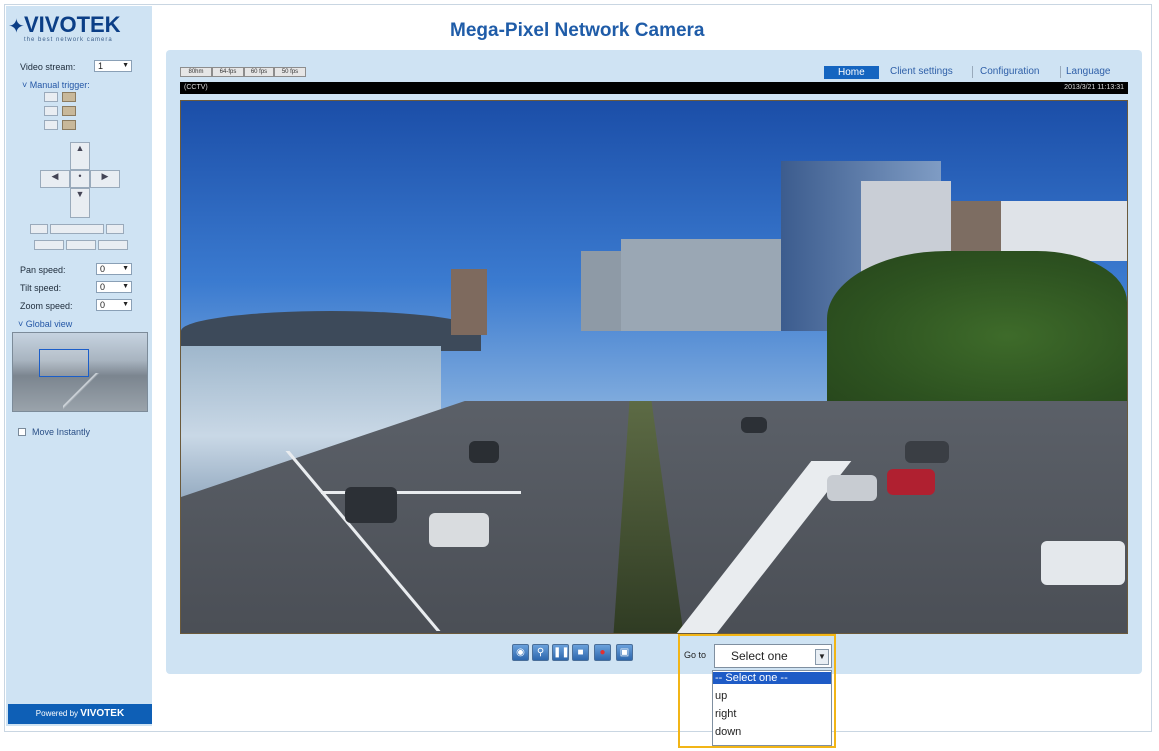  Describe the element at coordinates (77, 229) in the screenshot. I see `zoom-level-display` at that location.